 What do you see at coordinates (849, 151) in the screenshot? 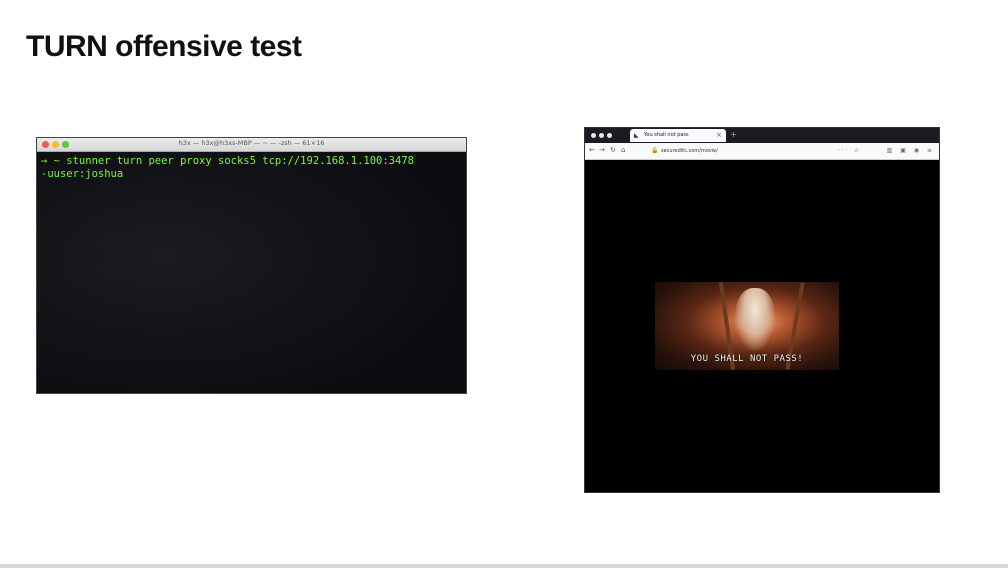
I see `page-actions-icon: ··· ☆` at bounding box center [849, 151].